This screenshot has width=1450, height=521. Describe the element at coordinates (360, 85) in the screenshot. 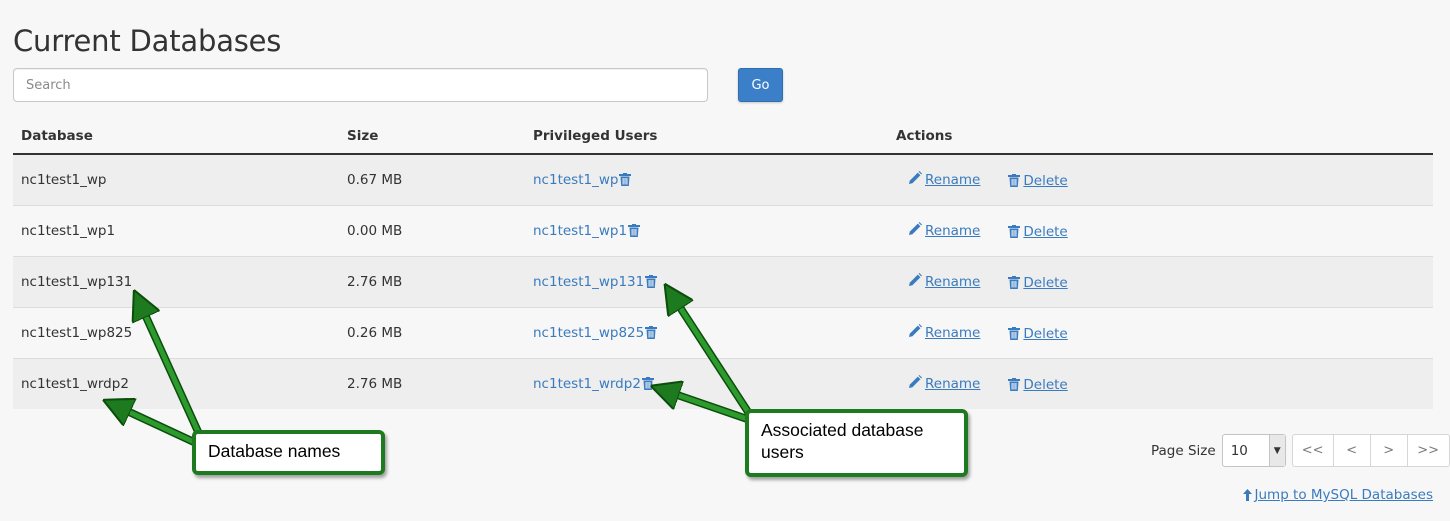

I see `search-input` at that location.